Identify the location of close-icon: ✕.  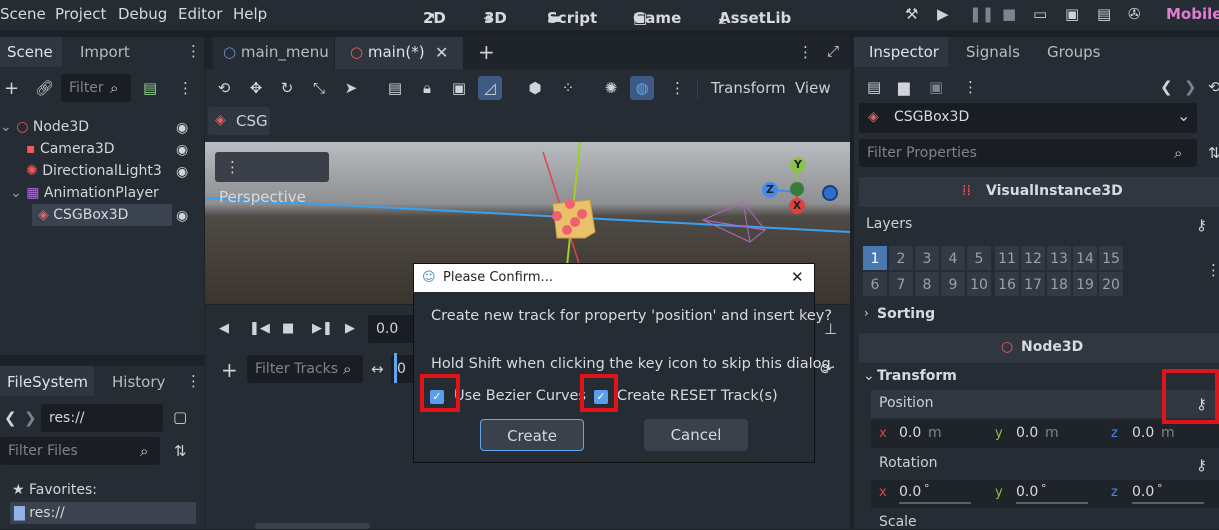
(441, 53).